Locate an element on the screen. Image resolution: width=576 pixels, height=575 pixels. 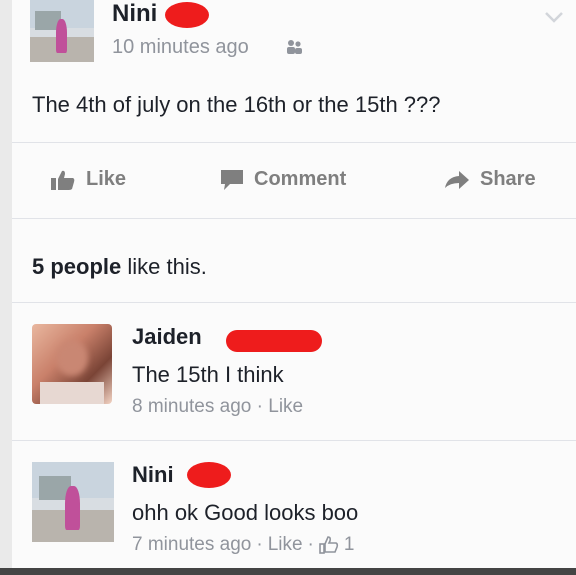
comment-button: Comment is located at coordinates (283, 179).